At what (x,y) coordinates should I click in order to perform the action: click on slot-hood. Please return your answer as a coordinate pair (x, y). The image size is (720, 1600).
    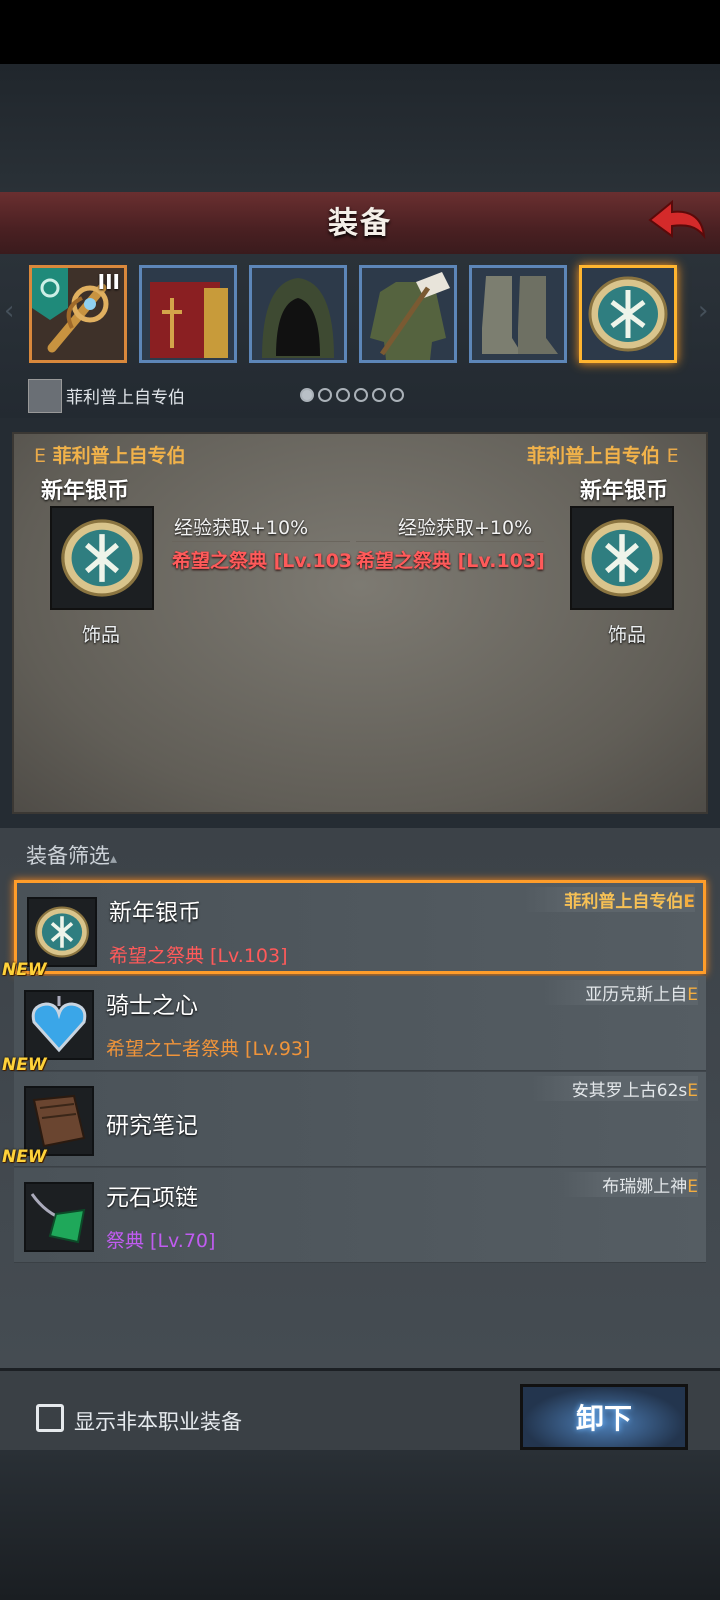
    Looking at the image, I should click on (298, 314).